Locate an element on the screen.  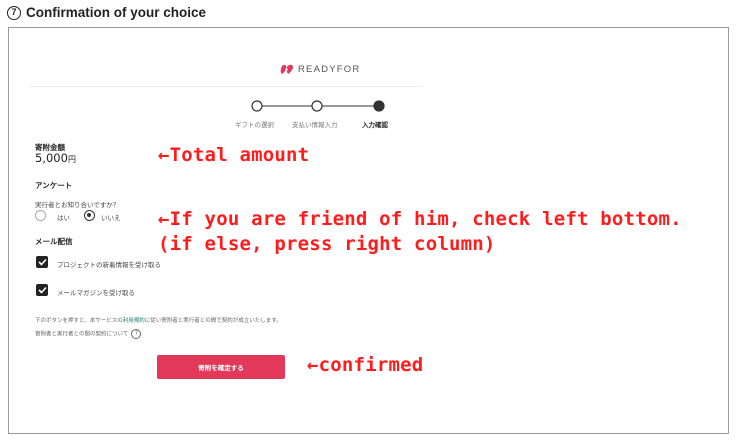
checkbox-project-news-label: プロジェクトの新着情報を受け取る is located at coordinates (109, 264).